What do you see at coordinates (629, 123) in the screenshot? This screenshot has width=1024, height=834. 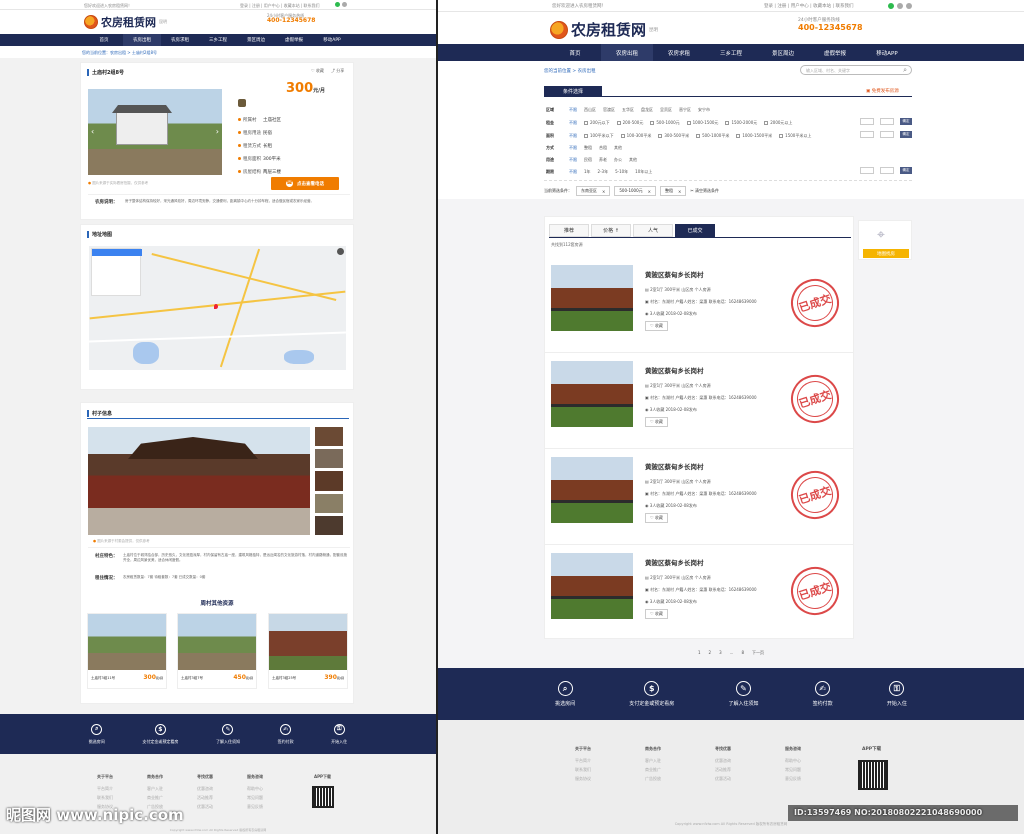 I see `filter-checkbox: 200-500元` at bounding box center [629, 123].